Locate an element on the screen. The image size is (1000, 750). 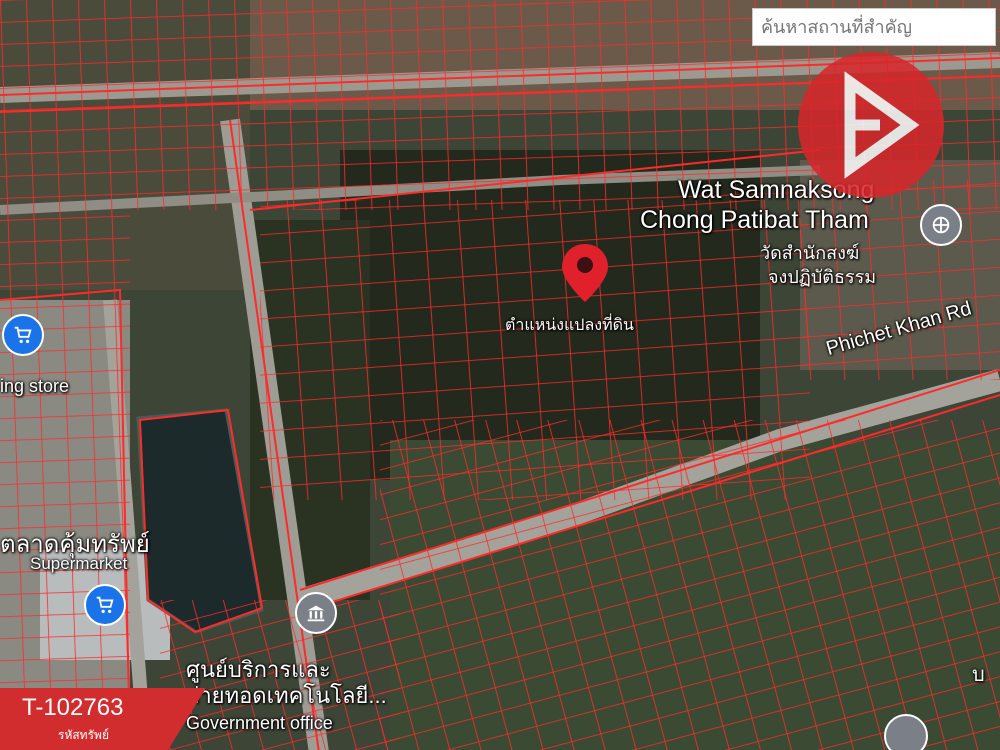
brand-logo-icon is located at coordinates (882, 125).